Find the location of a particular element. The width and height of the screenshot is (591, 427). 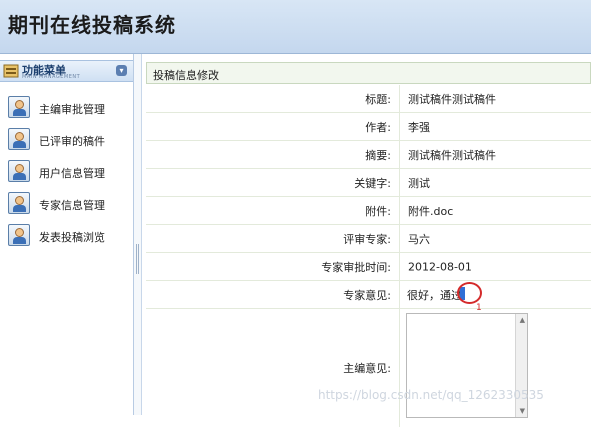

field-label: 评审专家: is located at coordinates (367, 239).